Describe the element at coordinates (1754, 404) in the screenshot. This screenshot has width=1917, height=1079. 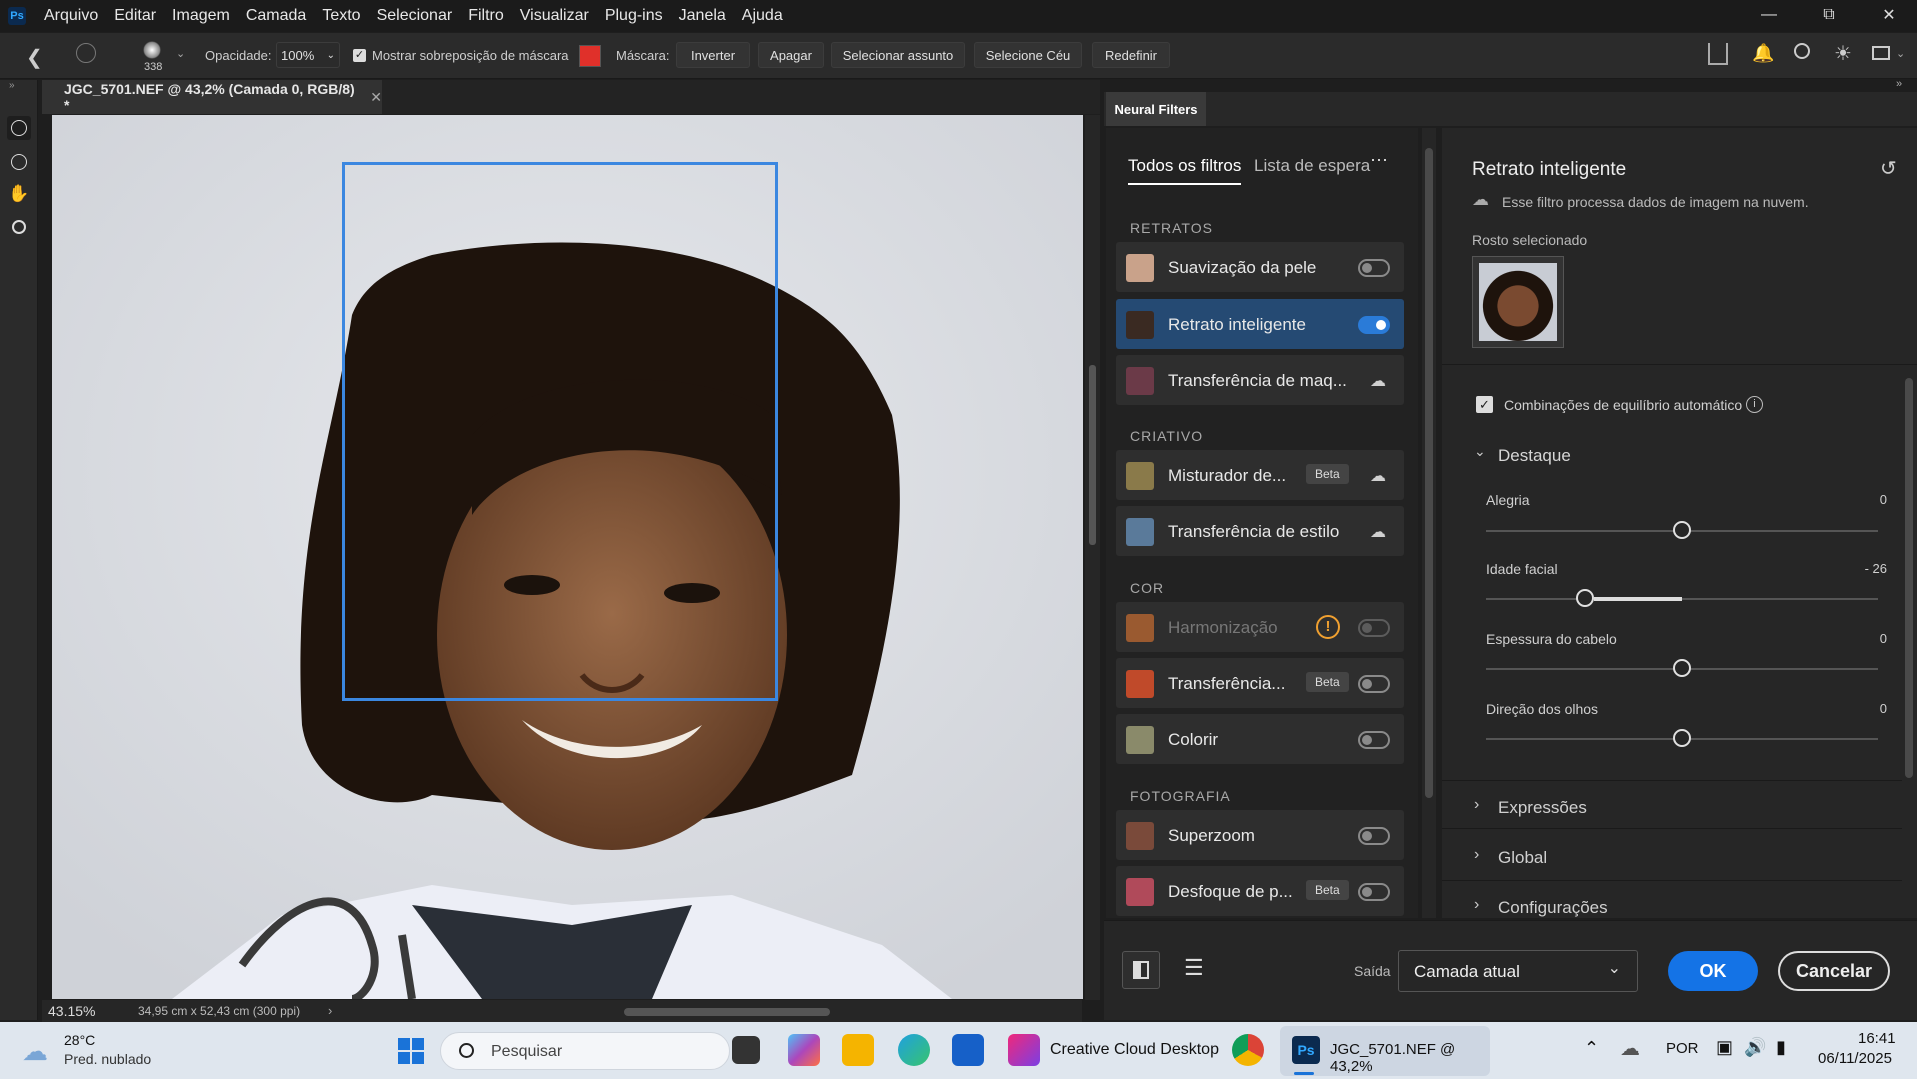
I see `info-icon: i` at that location.